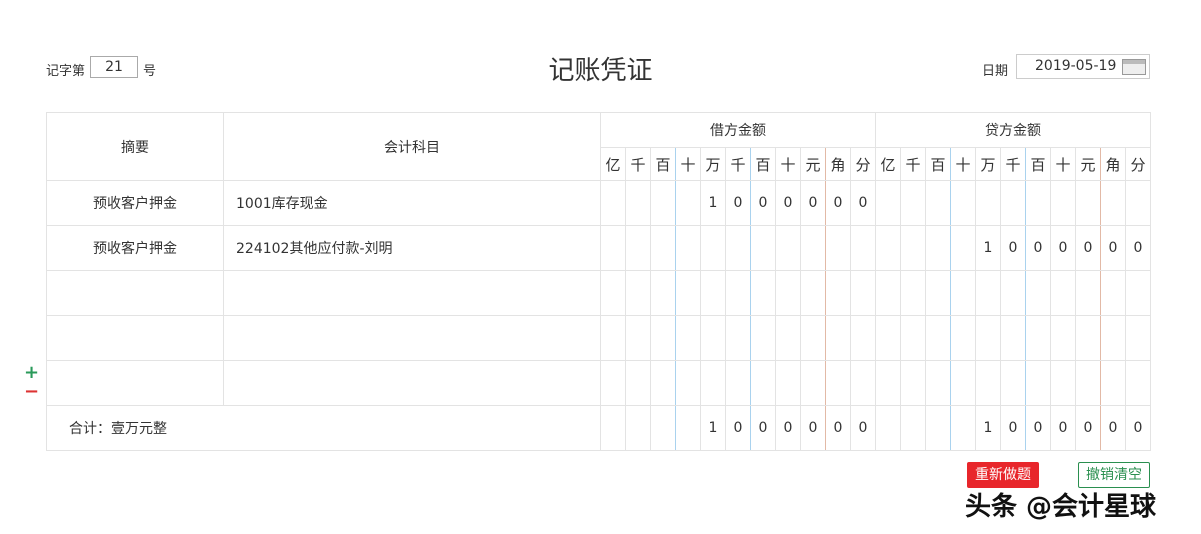 Image resolution: width=1201 pixels, height=534 pixels. I want to click on date-input: 2019-05-19, so click(1083, 66).